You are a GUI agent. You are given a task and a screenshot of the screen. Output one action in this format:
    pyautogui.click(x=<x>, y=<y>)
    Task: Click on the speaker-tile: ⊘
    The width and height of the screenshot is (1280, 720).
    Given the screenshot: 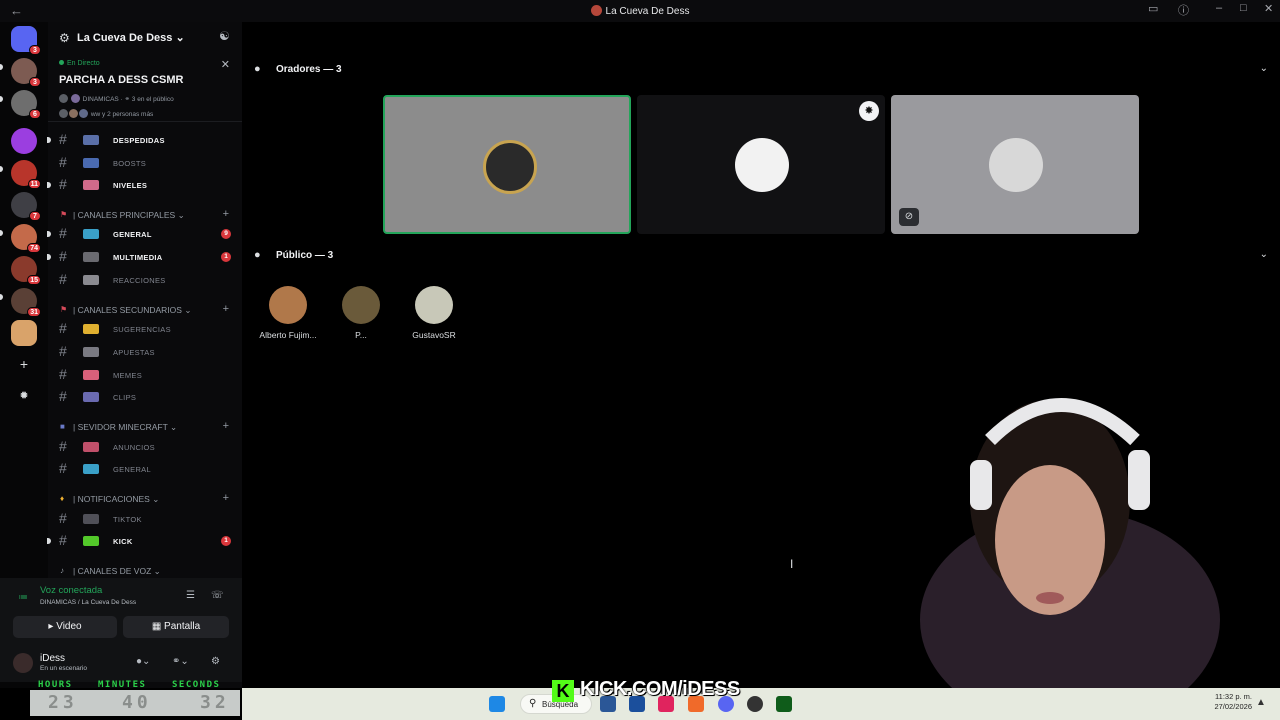 What is the action you would take?
    pyautogui.click(x=1015, y=164)
    